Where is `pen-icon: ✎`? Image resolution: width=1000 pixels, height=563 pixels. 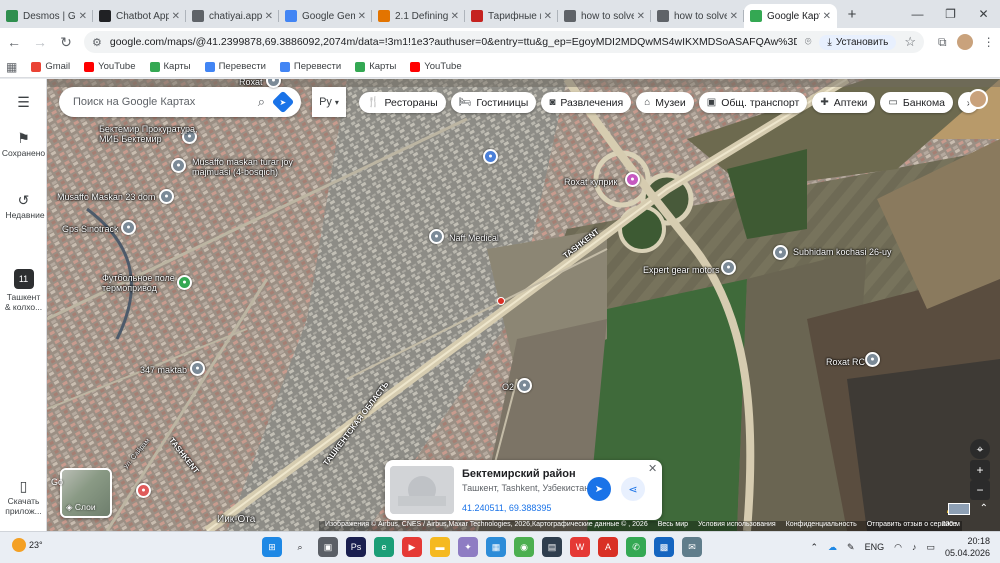 pen-icon: ✎ is located at coordinates (851, 547).